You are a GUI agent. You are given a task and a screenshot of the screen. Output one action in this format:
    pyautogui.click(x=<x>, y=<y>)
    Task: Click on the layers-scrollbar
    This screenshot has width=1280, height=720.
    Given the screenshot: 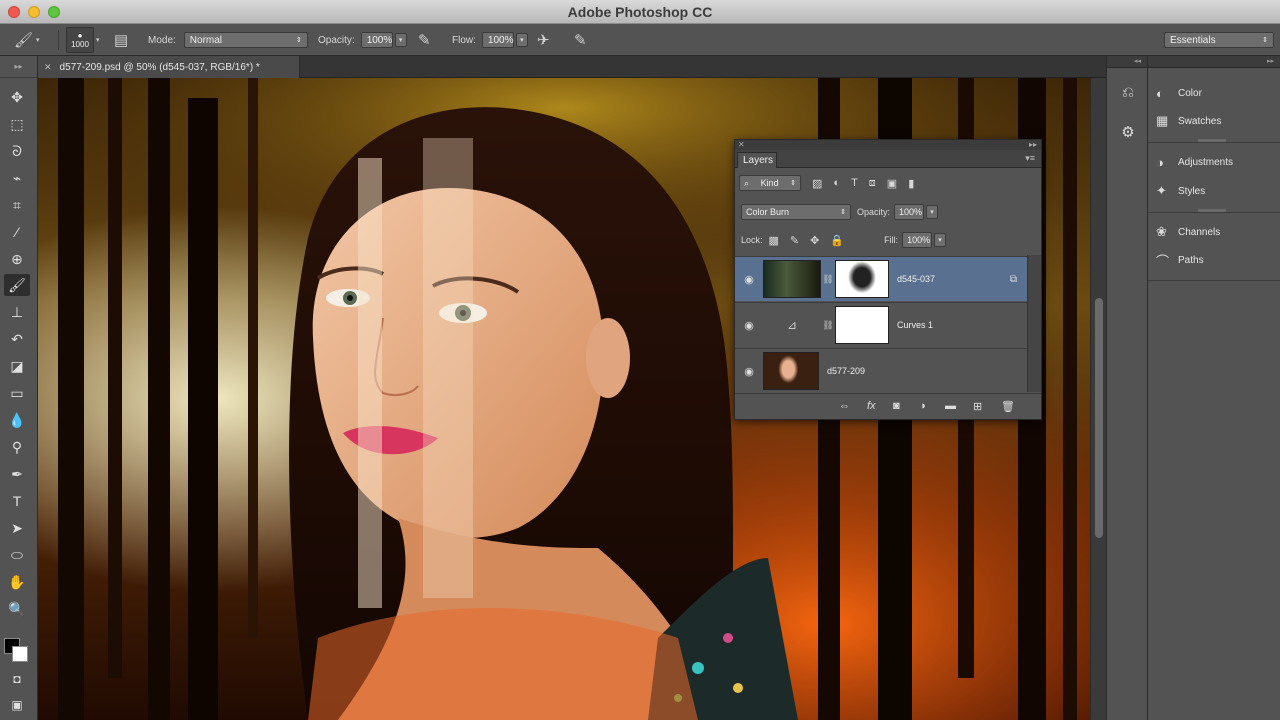 What is the action you would take?
    pyautogui.click(x=1034, y=323)
    